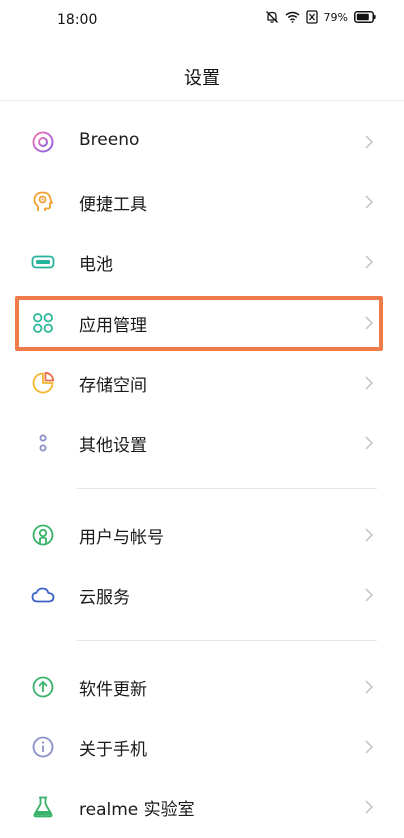 The height and width of the screenshot is (838, 404). What do you see at coordinates (121, 538) in the screenshot?
I see `settings-item-label: 用户与帐号` at bounding box center [121, 538].